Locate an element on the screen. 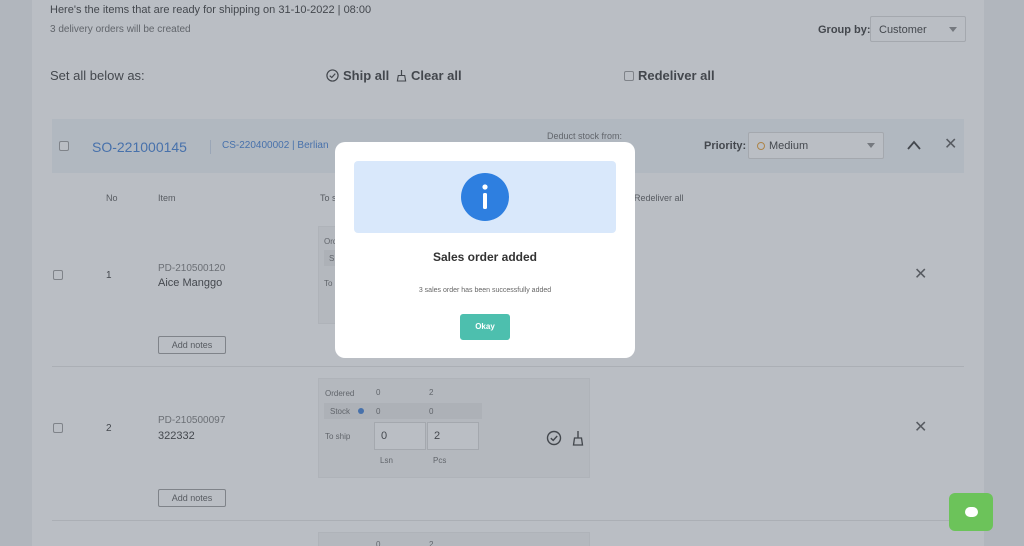  info-glyph-icon is located at coordinates (485, 196).